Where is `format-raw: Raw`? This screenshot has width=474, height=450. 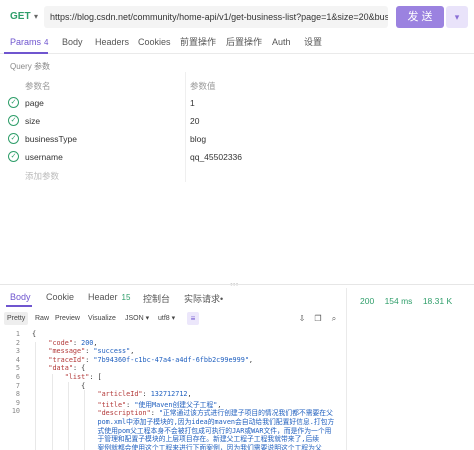 format-raw: Raw is located at coordinates (42, 318).